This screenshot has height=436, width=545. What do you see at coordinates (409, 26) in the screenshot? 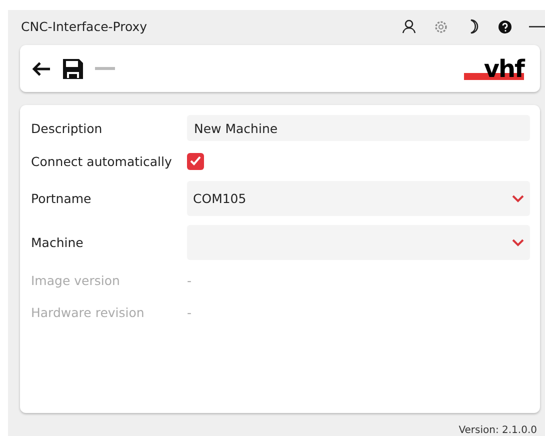
I see `user-icon` at bounding box center [409, 26].